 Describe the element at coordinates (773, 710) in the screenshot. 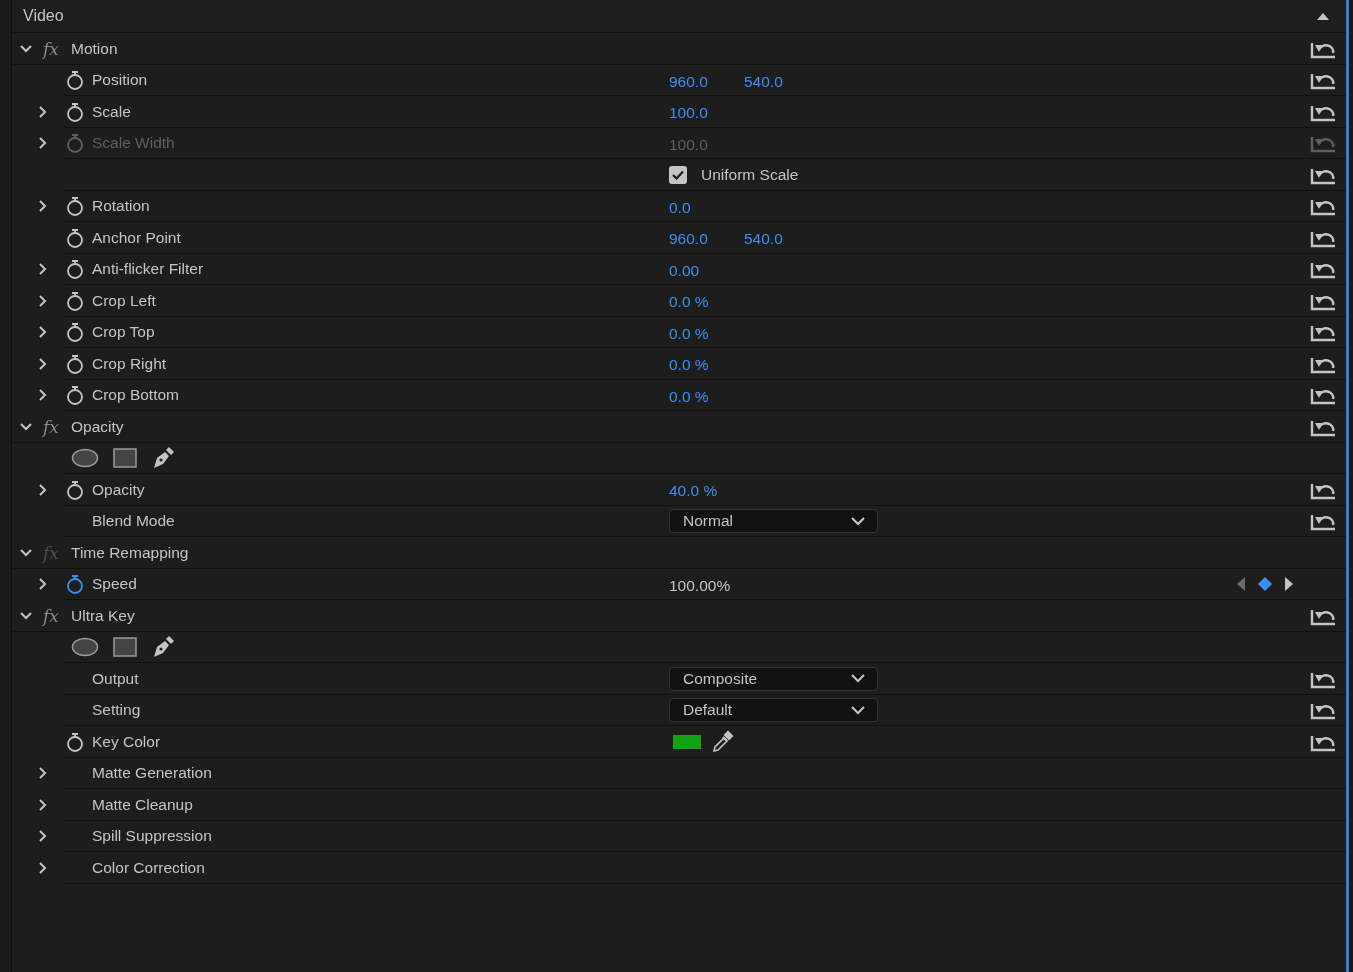

I see `dropdown: Default` at that location.